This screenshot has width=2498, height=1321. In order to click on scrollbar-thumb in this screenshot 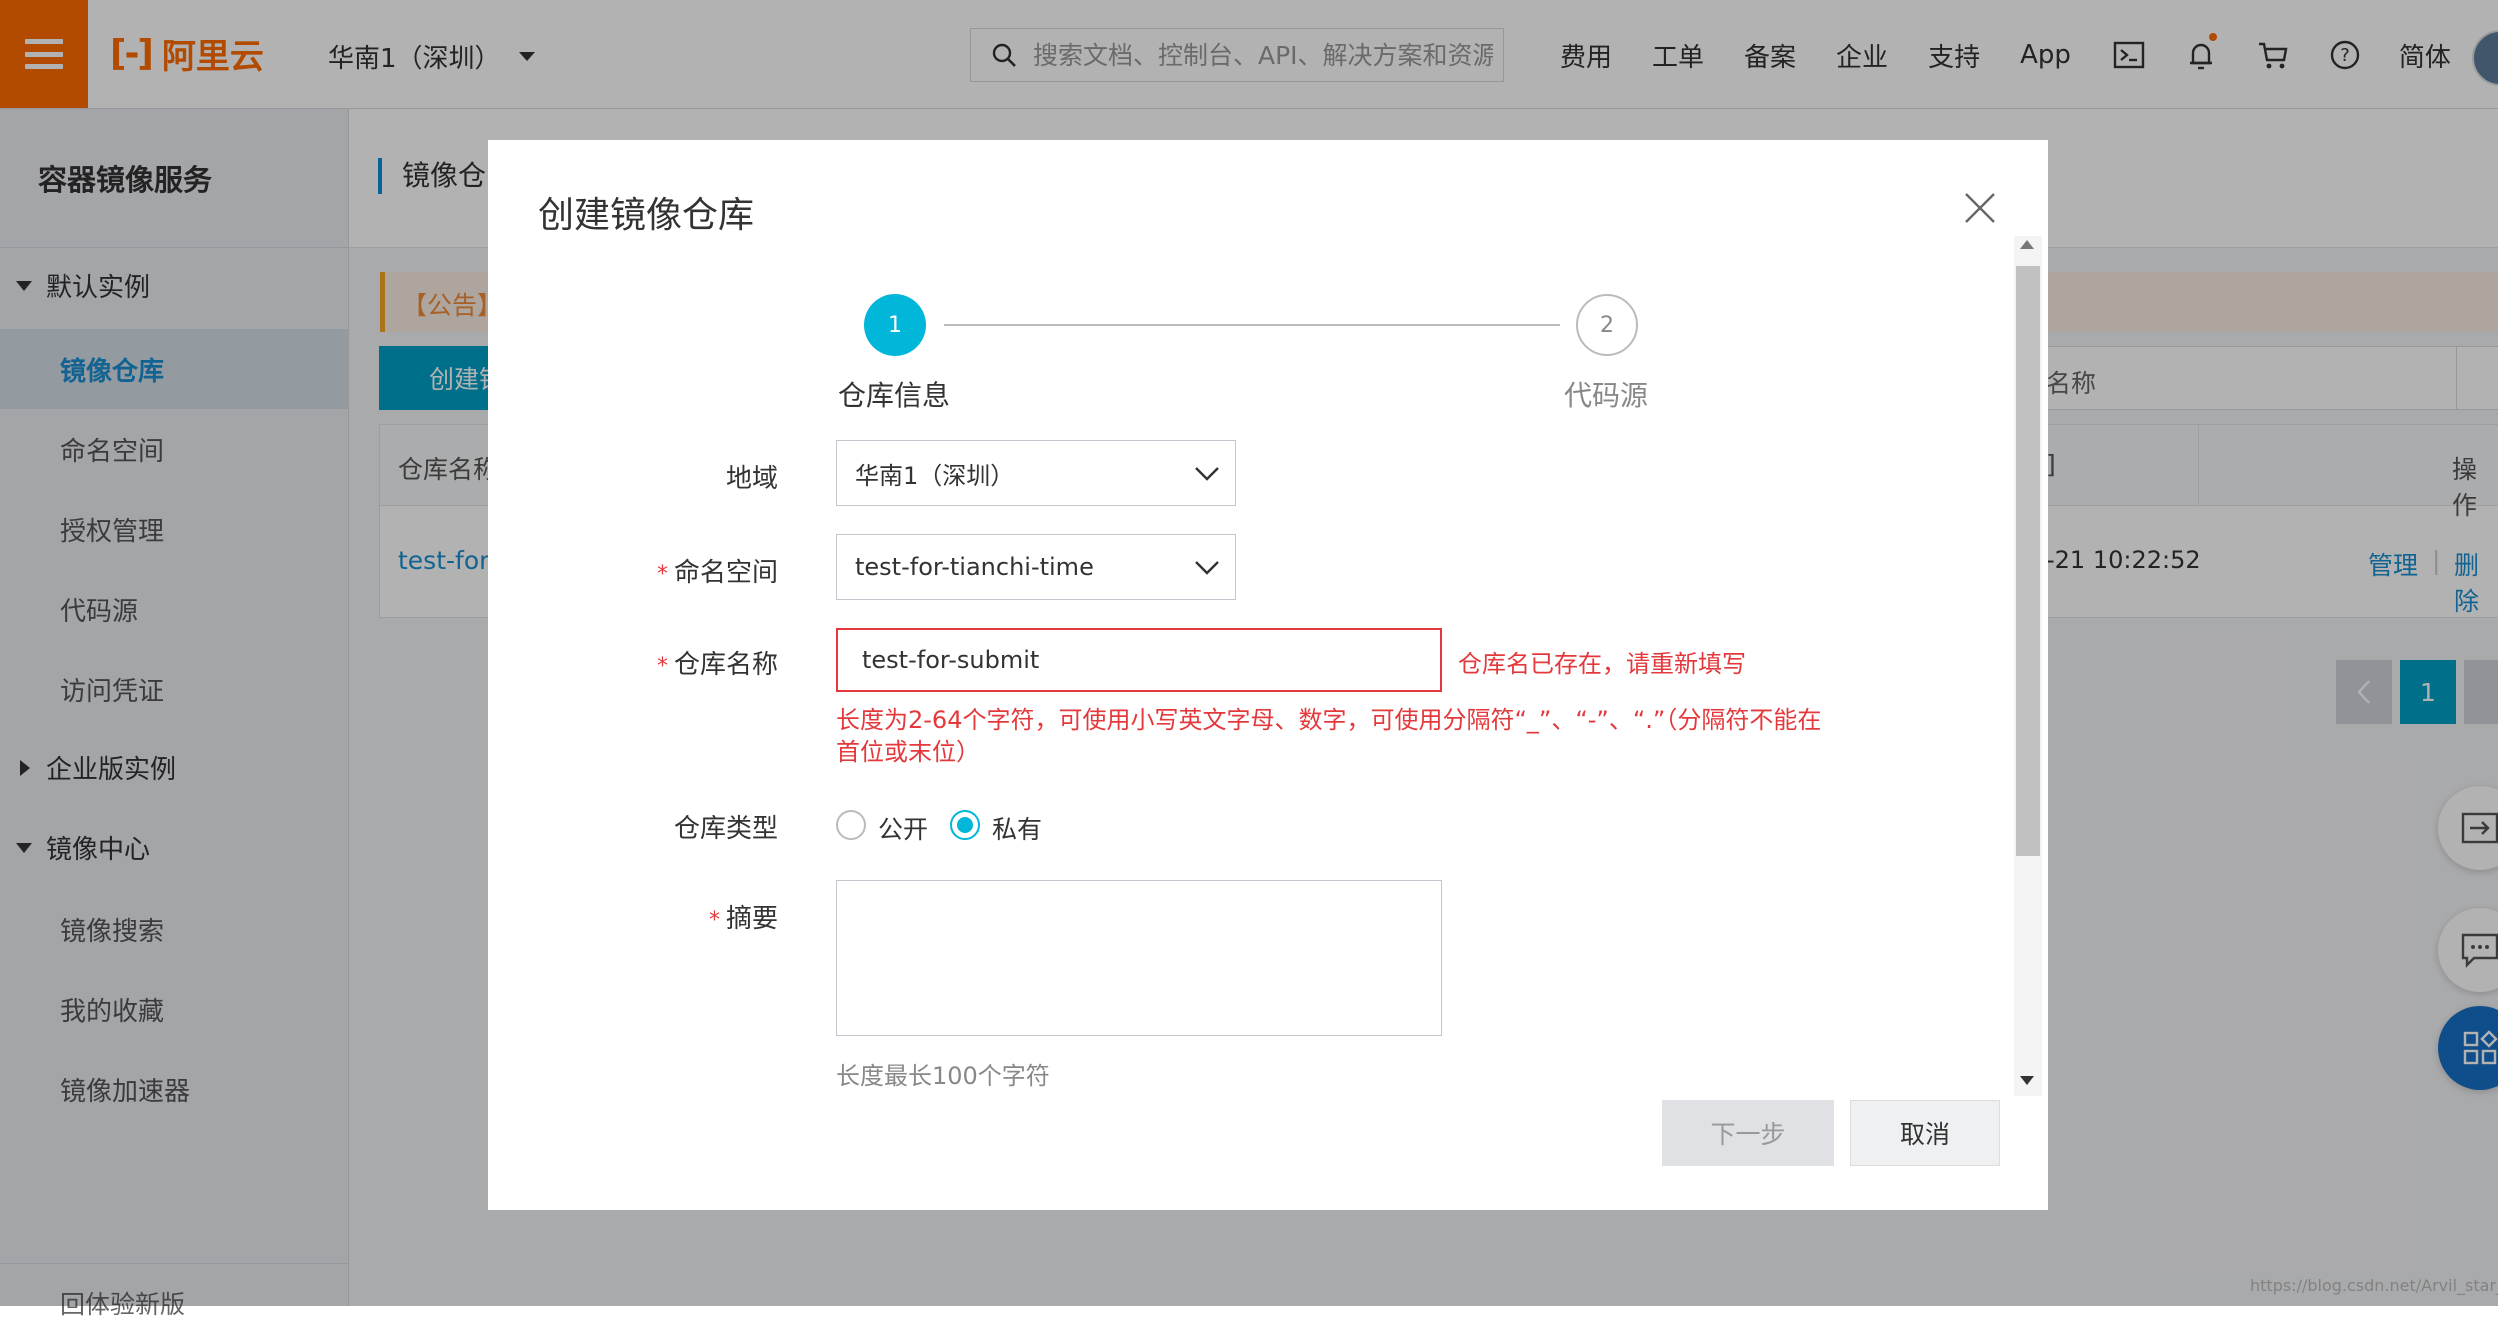, I will do `click(2028, 561)`.